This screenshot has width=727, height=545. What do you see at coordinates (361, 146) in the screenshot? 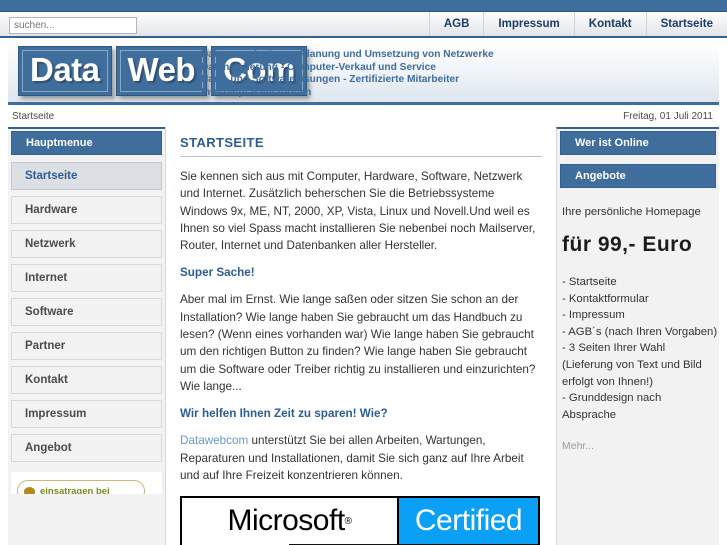
I see `page-title: STARTSEITE` at bounding box center [361, 146].